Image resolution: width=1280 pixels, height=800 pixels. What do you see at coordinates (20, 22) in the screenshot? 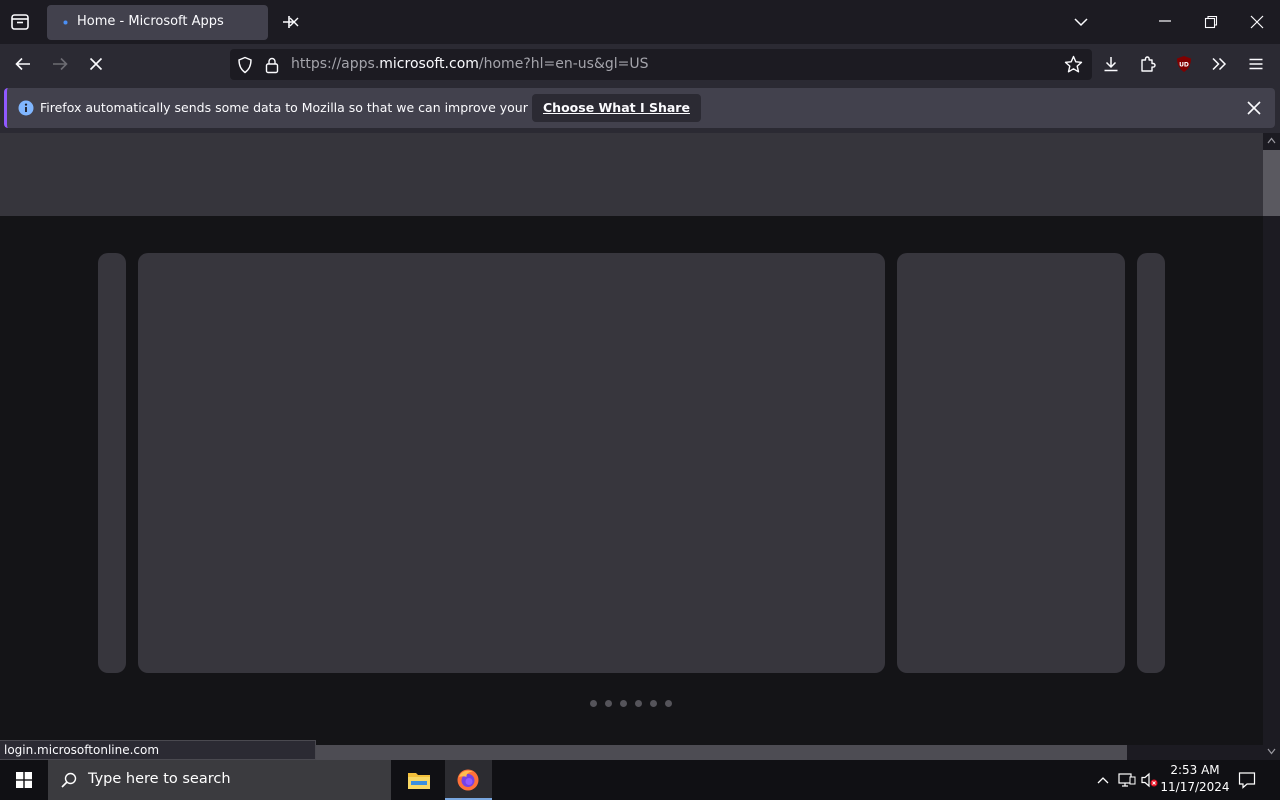
I see `firefox-view-icon` at bounding box center [20, 22].